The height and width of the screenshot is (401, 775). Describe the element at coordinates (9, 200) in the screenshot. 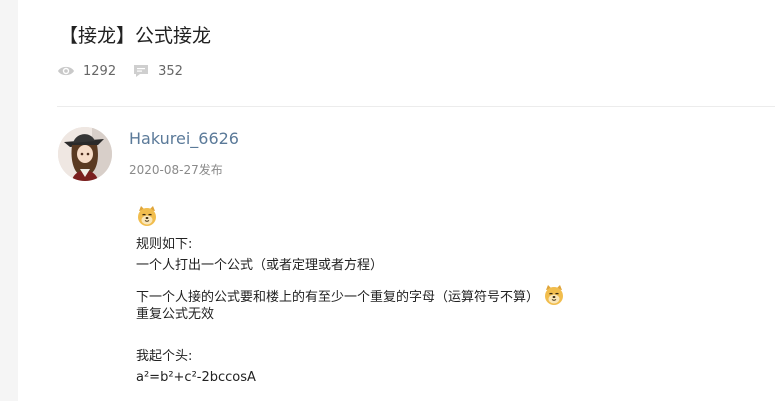

I see `left-gutter` at that location.